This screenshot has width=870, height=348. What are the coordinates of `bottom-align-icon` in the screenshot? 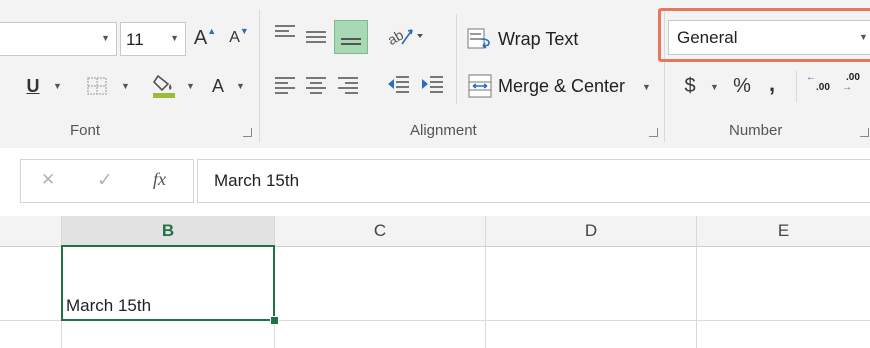 It's located at (351, 37).